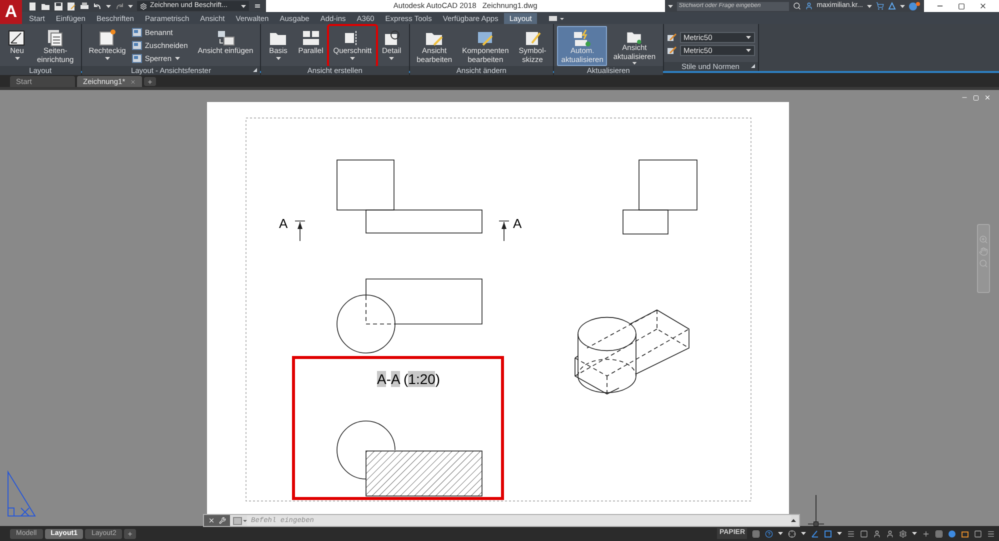 This screenshot has height=541, width=999. I want to click on object-snap-icon, so click(828, 534).